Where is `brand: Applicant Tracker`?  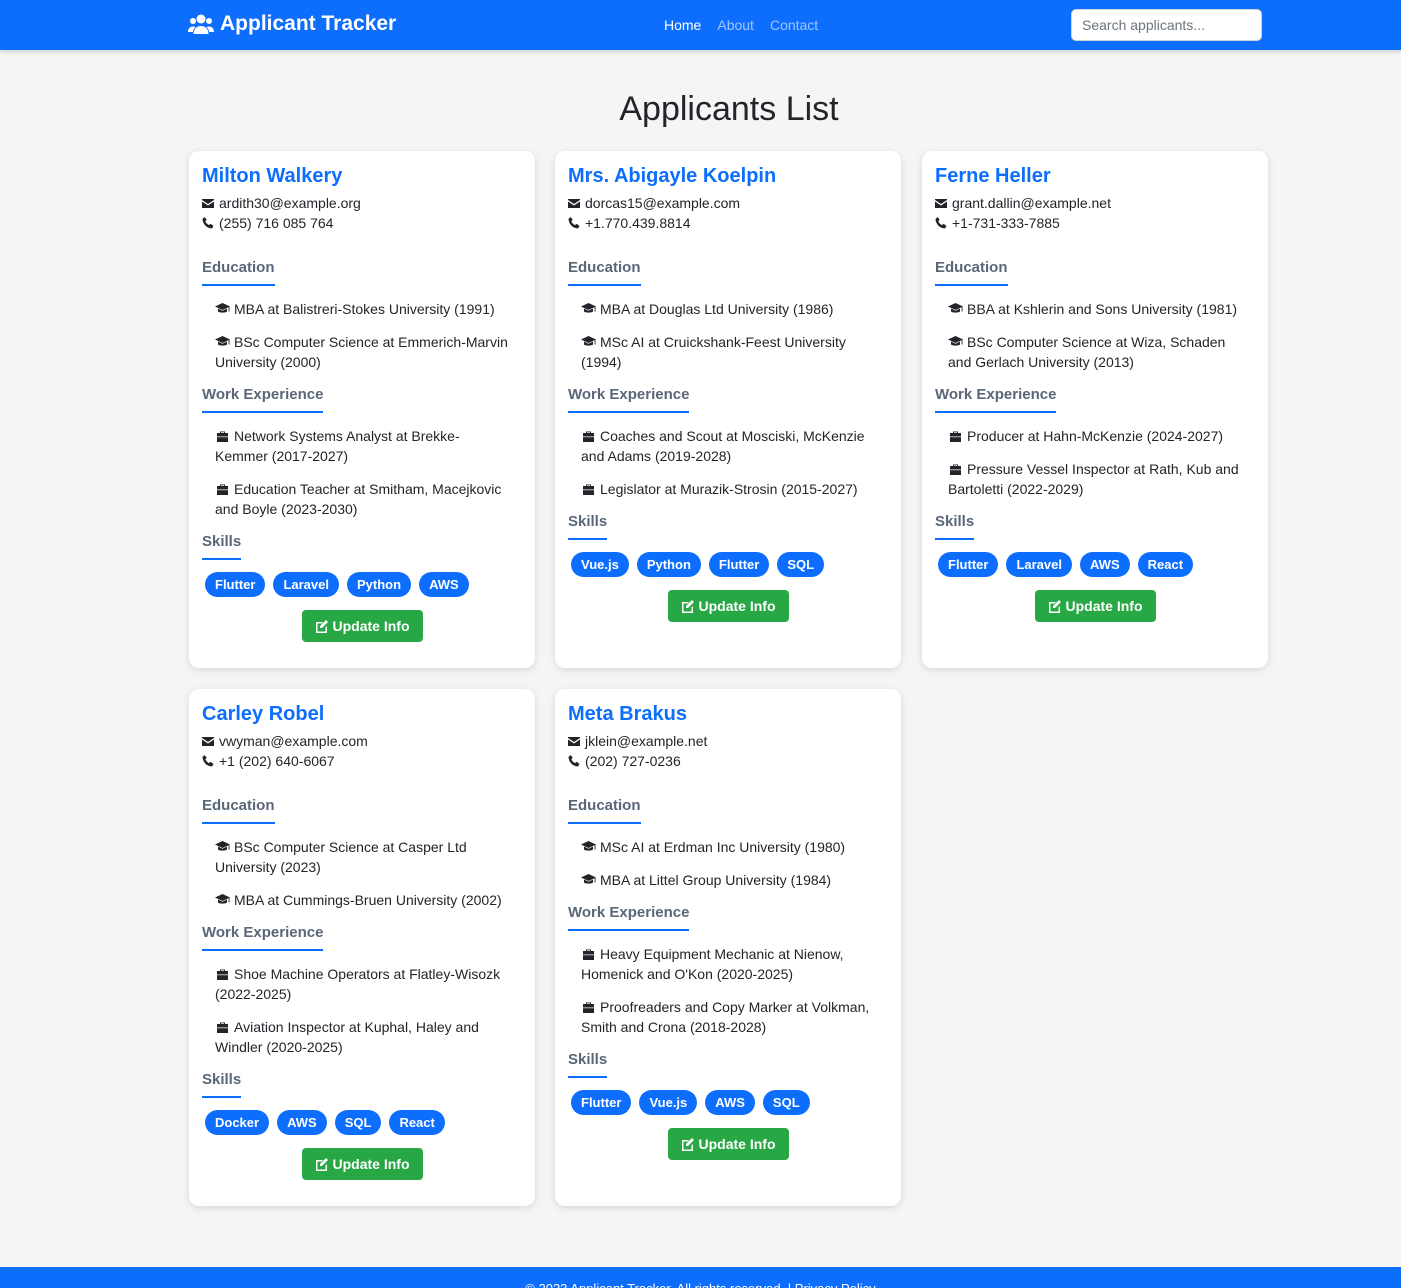 brand: Applicant Tracker is located at coordinates (292, 24).